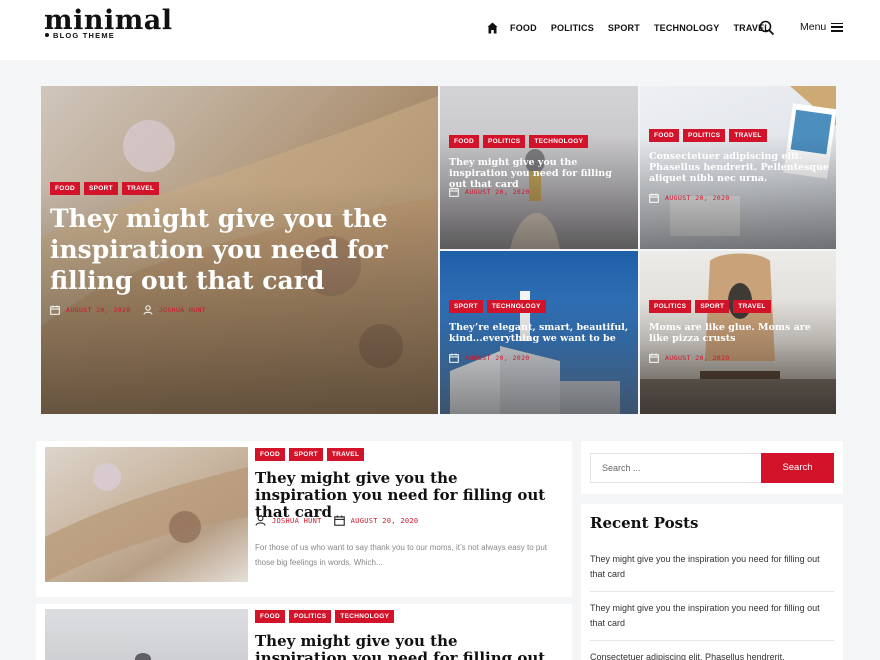  I want to click on site-logo: minimal BLOG THEME, so click(108, 23).